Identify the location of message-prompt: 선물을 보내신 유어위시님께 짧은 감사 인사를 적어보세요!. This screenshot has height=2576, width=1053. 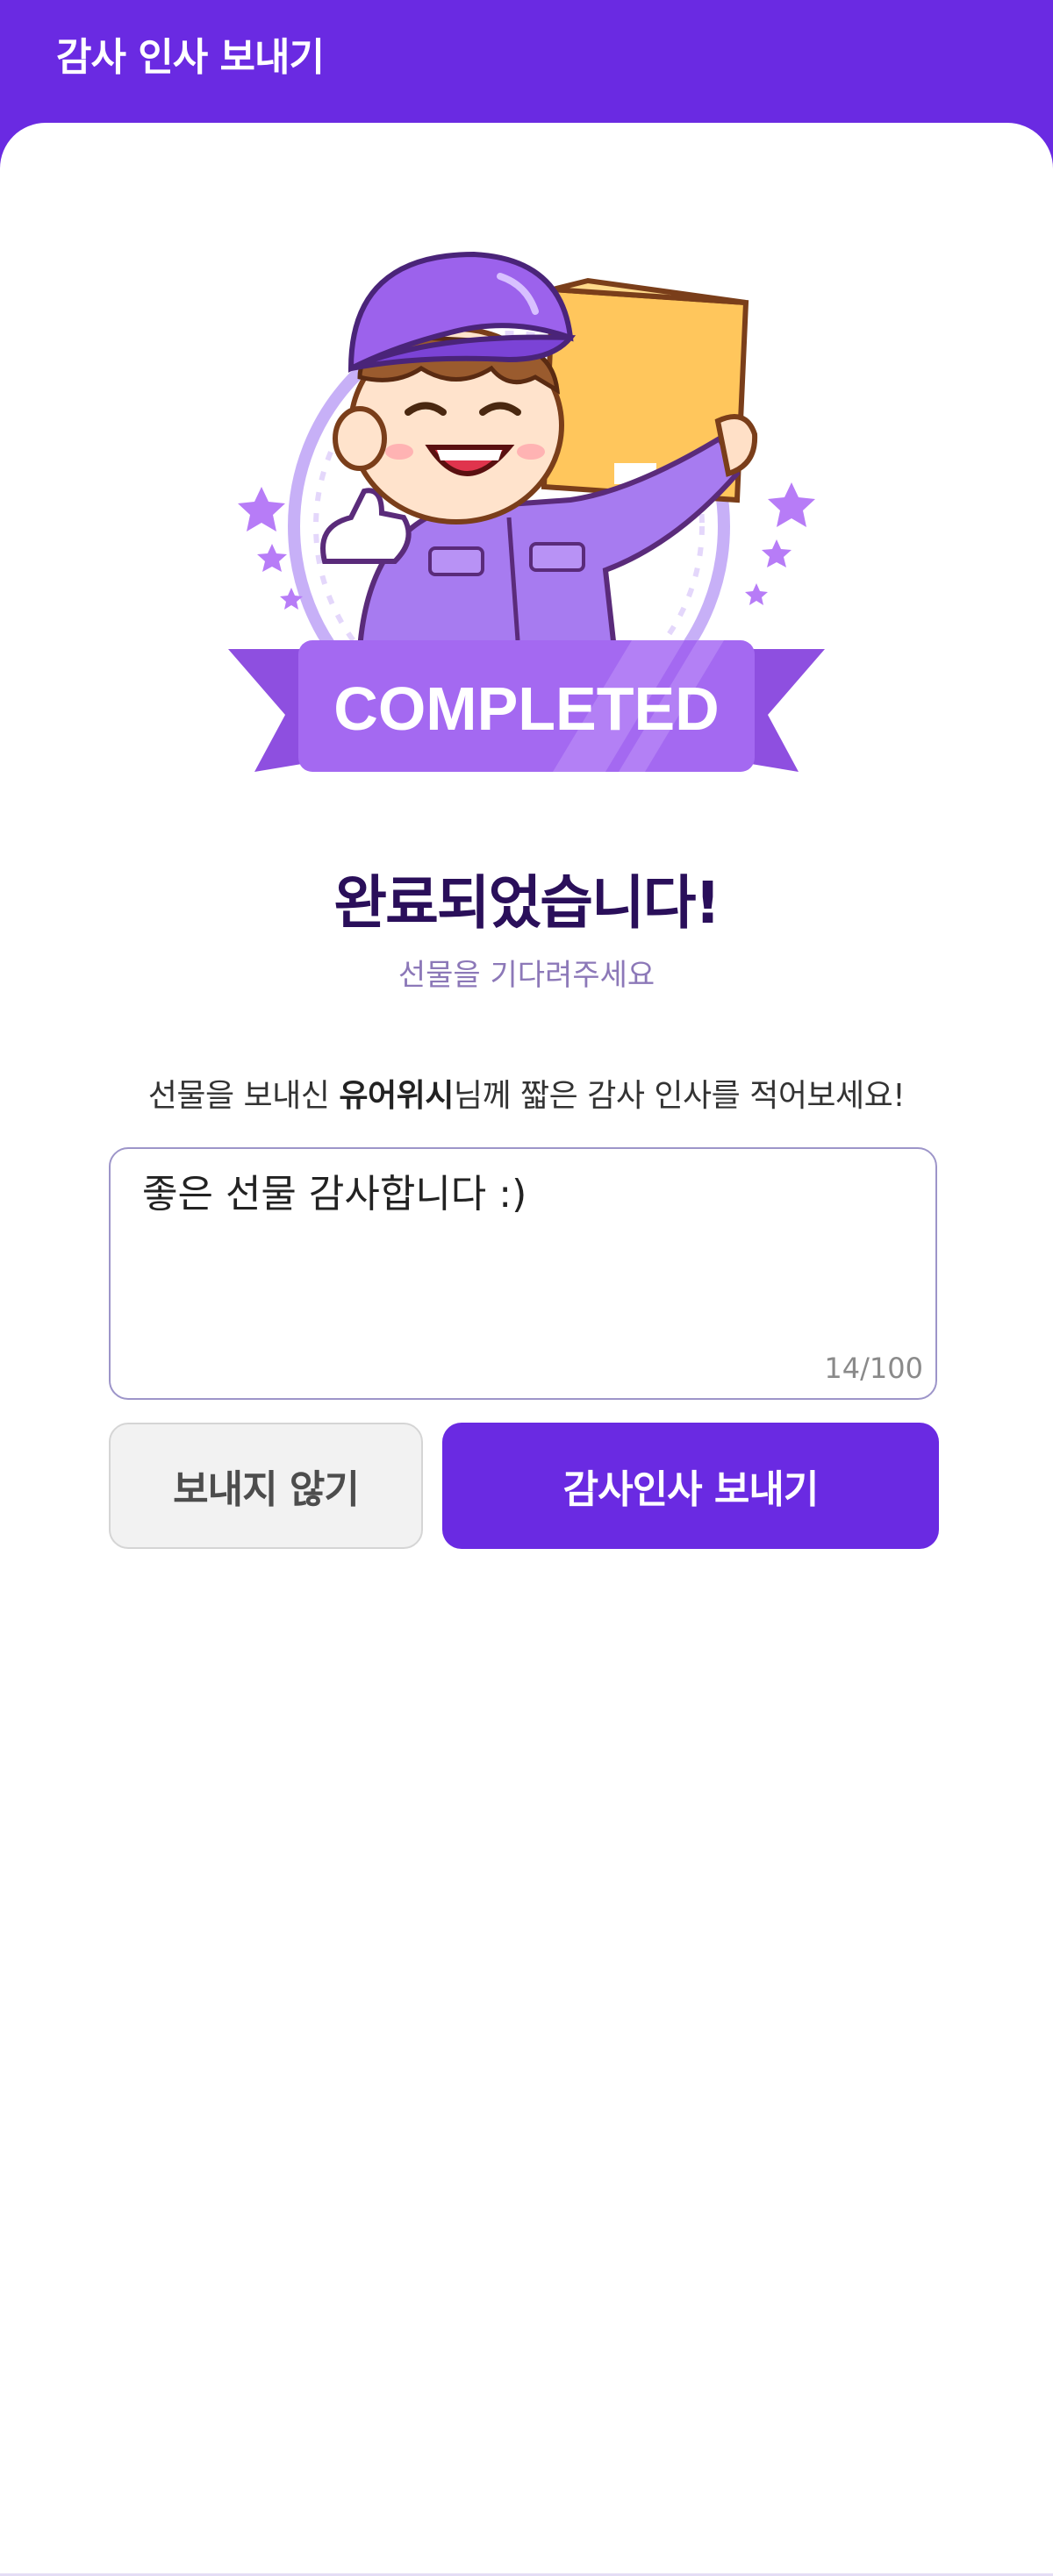
(526, 1096).